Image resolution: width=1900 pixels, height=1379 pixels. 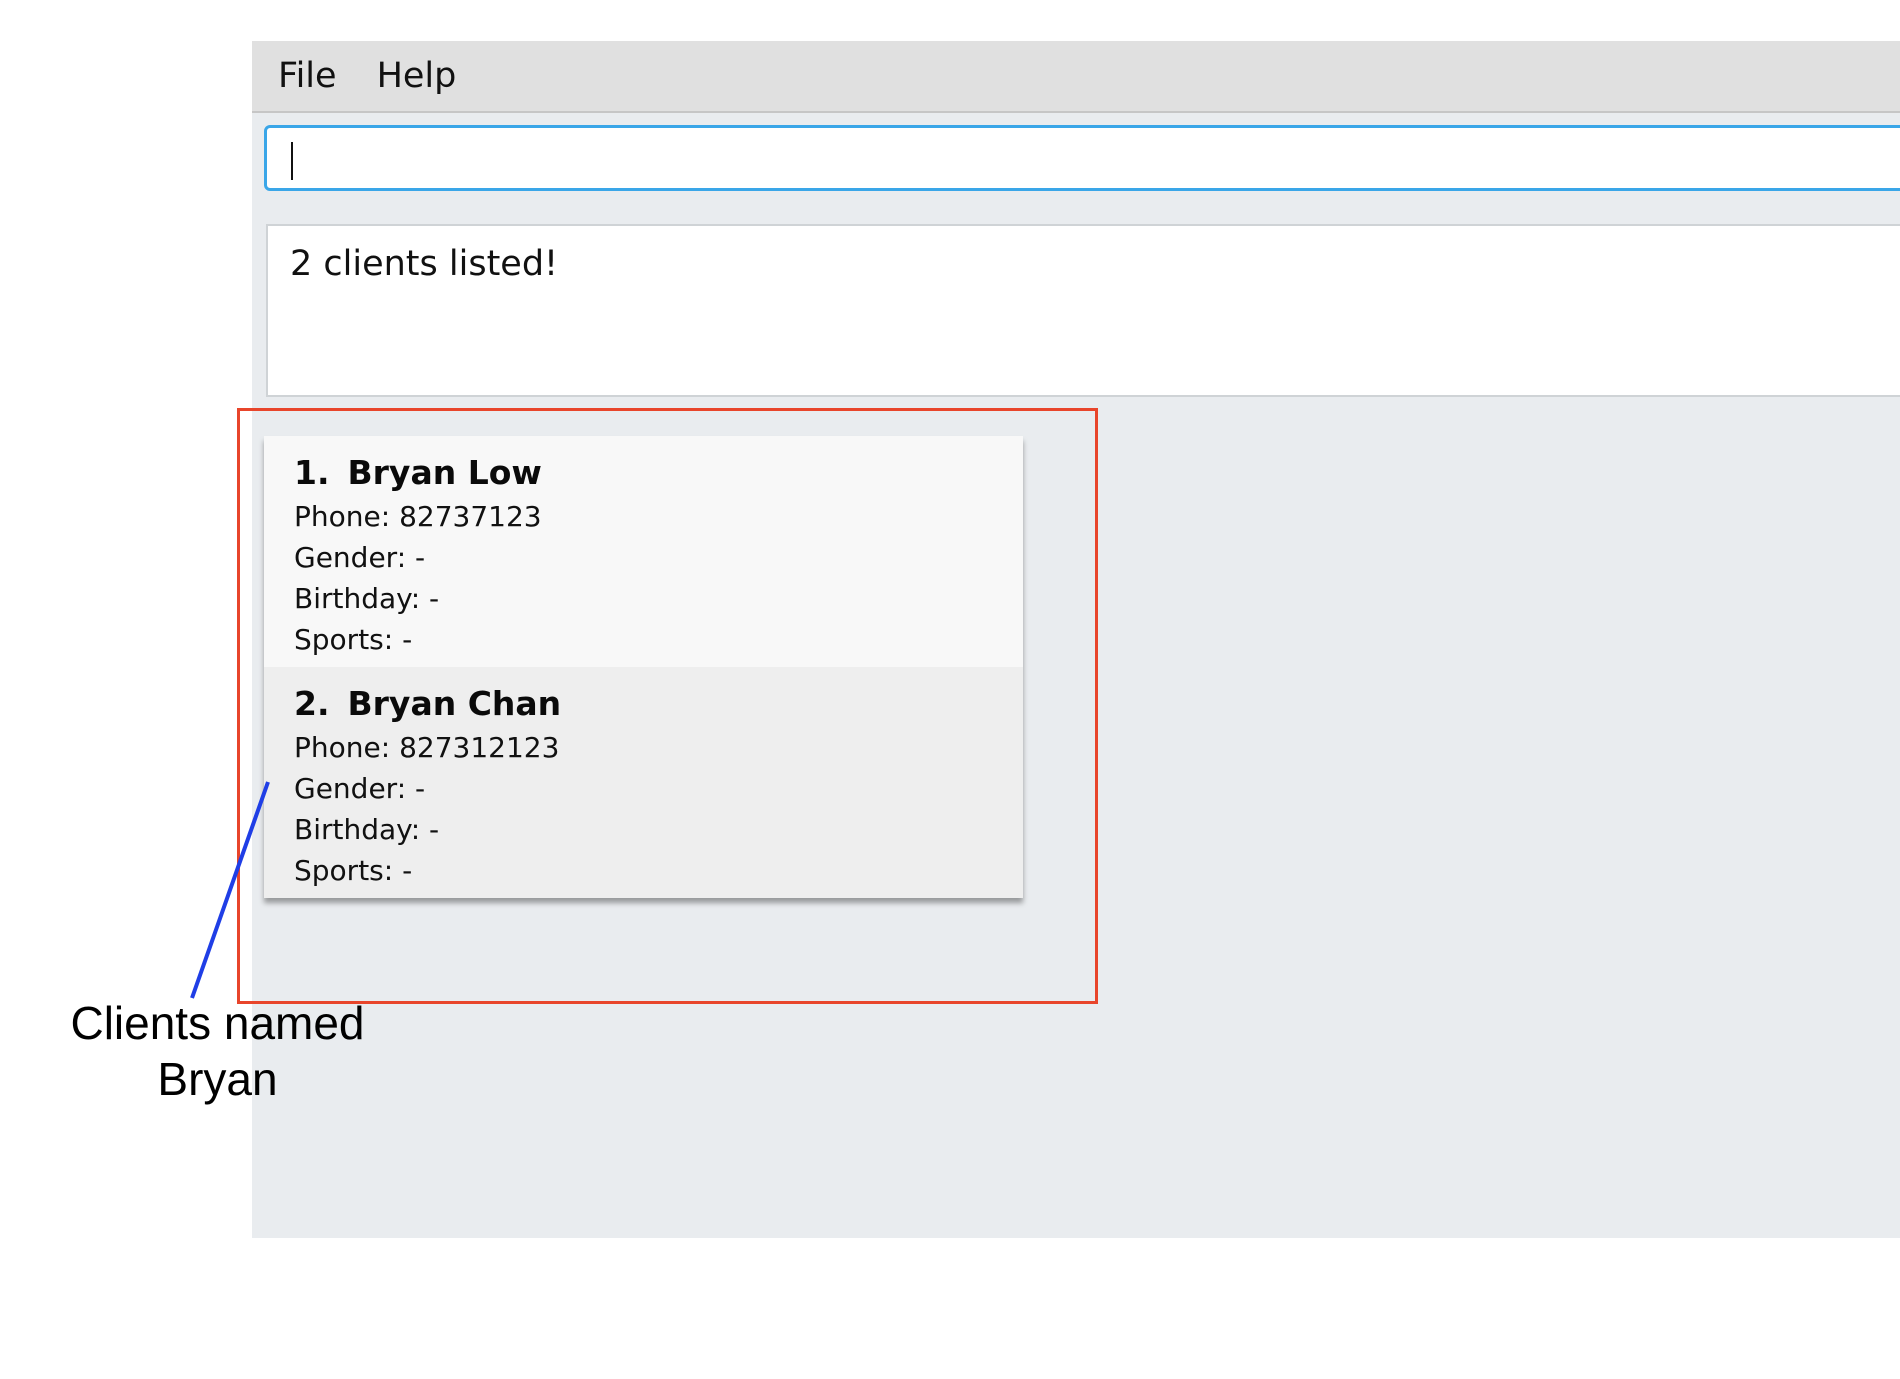 I want to click on command-box, so click(x=1082, y=158).